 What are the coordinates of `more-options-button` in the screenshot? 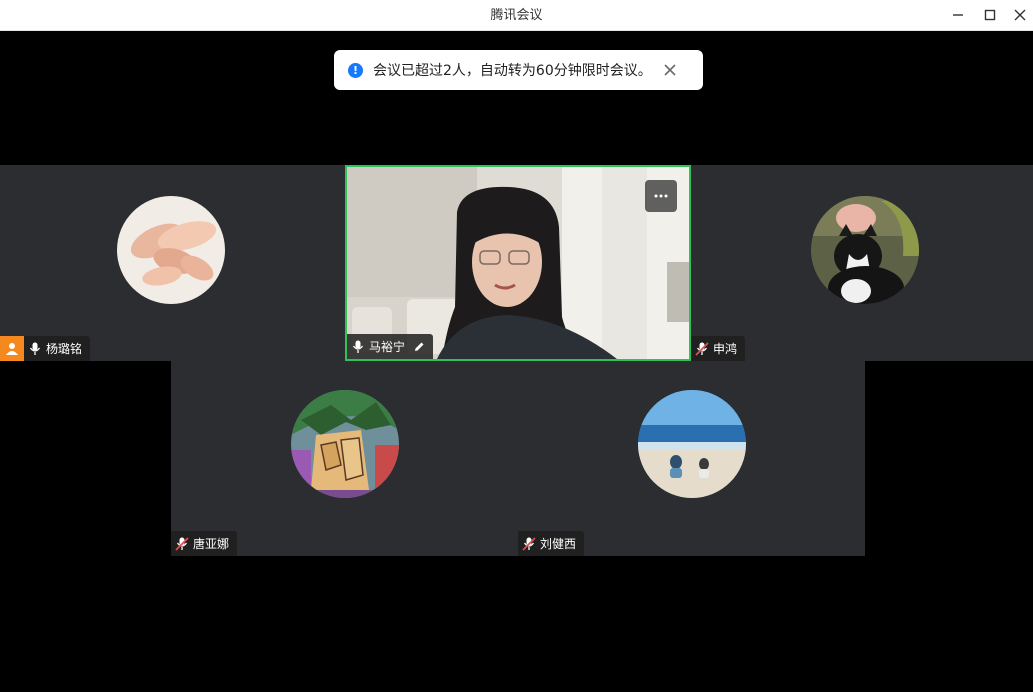 It's located at (661, 196).